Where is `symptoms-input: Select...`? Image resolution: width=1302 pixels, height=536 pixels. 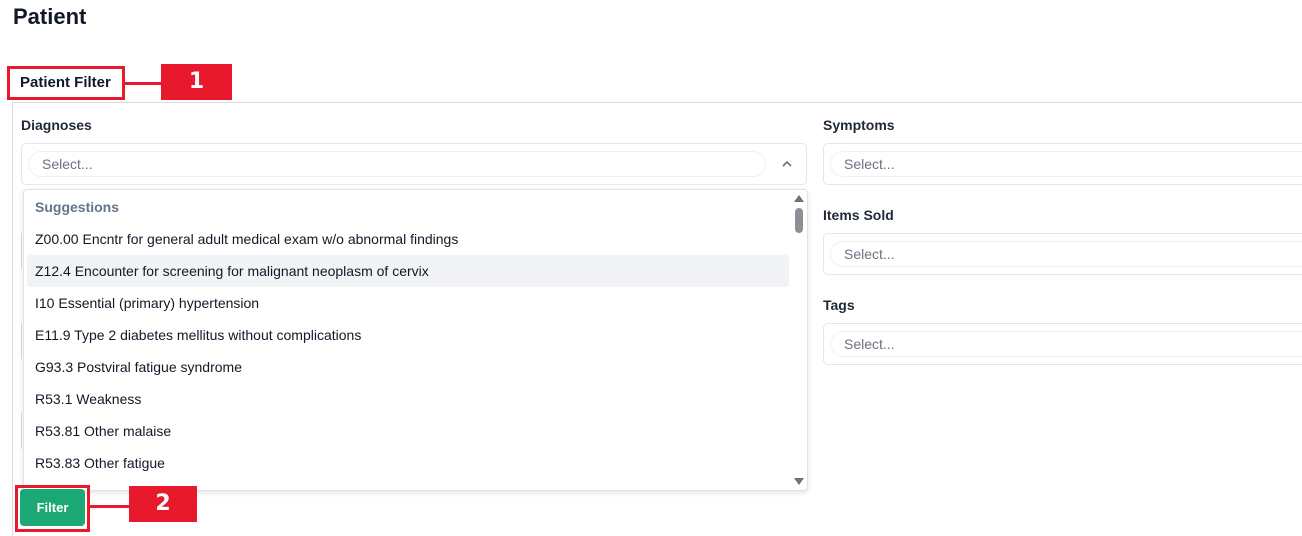 symptoms-input: Select... is located at coordinates (1066, 164).